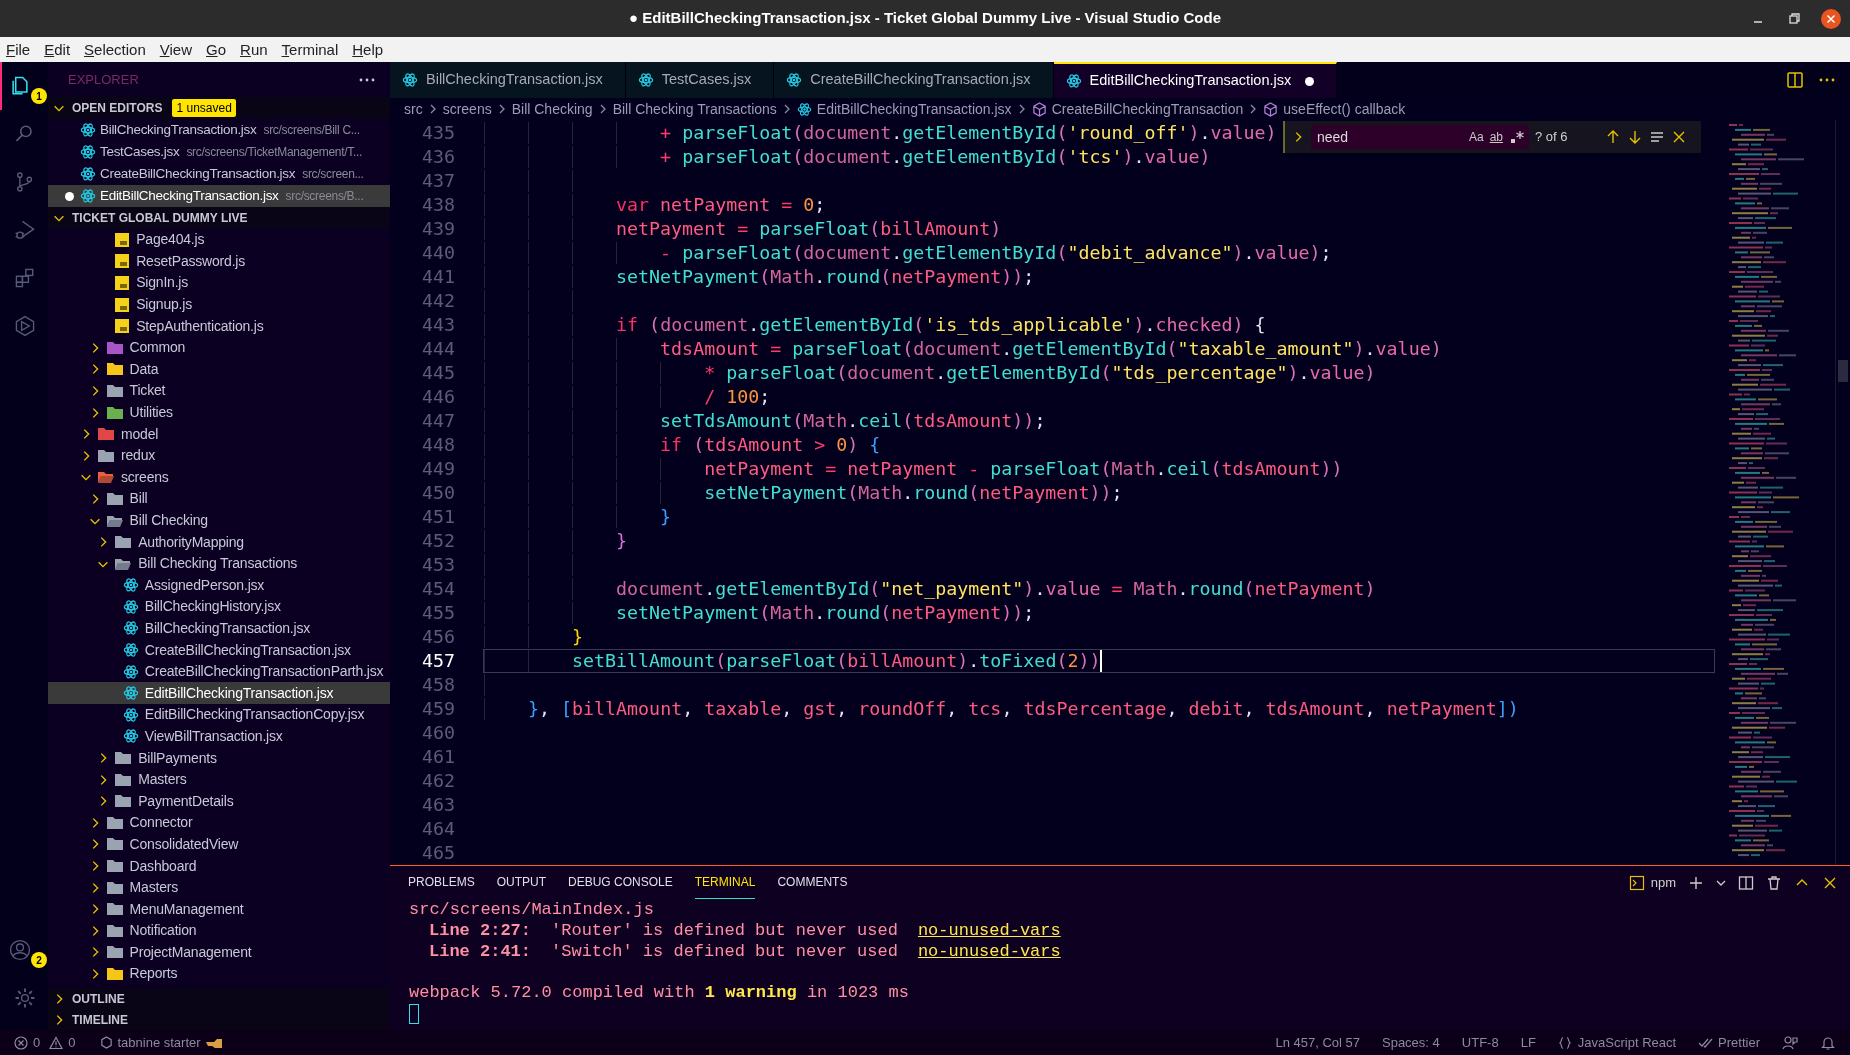  Describe the element at coordinates (100, 1019) in the screenshot. I see `section-header: TIMELINE` at that location.